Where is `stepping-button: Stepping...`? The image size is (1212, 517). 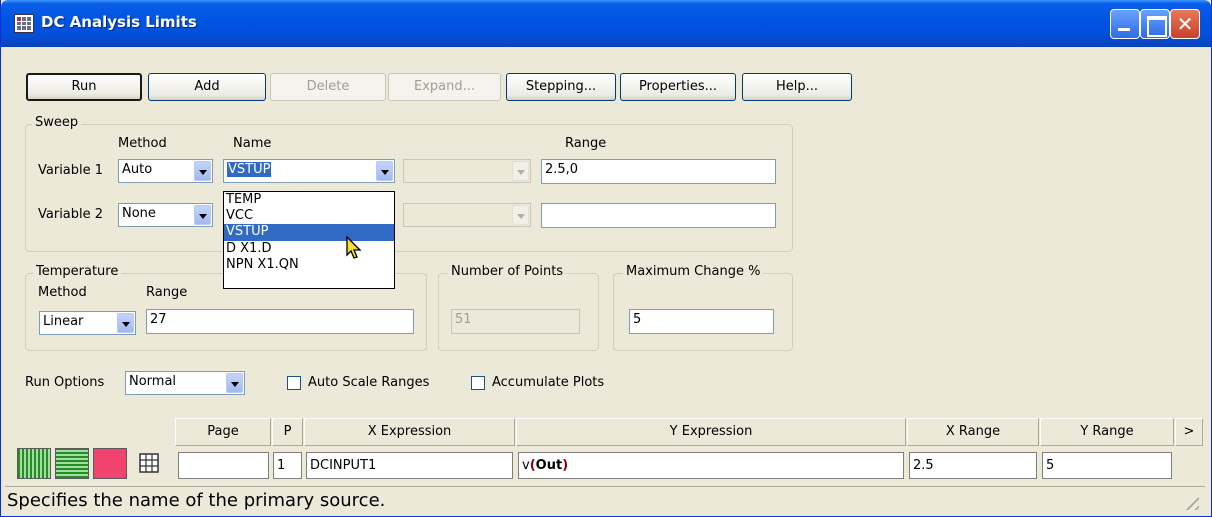 stepping-button: Stepping... is located at coordinates (561, 87).